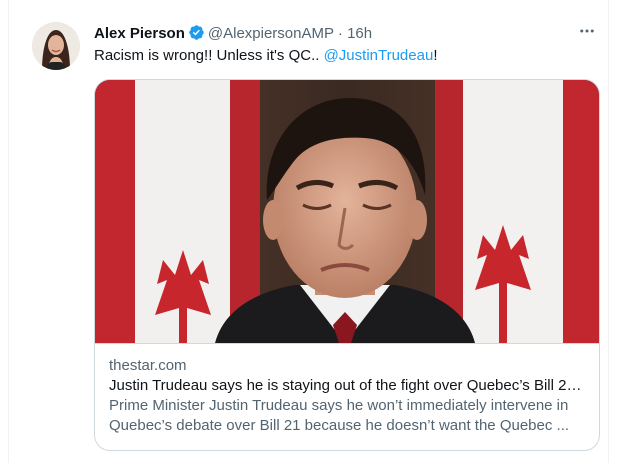  I want to click on tweet-timestamp: 16h, so click(359, 33).